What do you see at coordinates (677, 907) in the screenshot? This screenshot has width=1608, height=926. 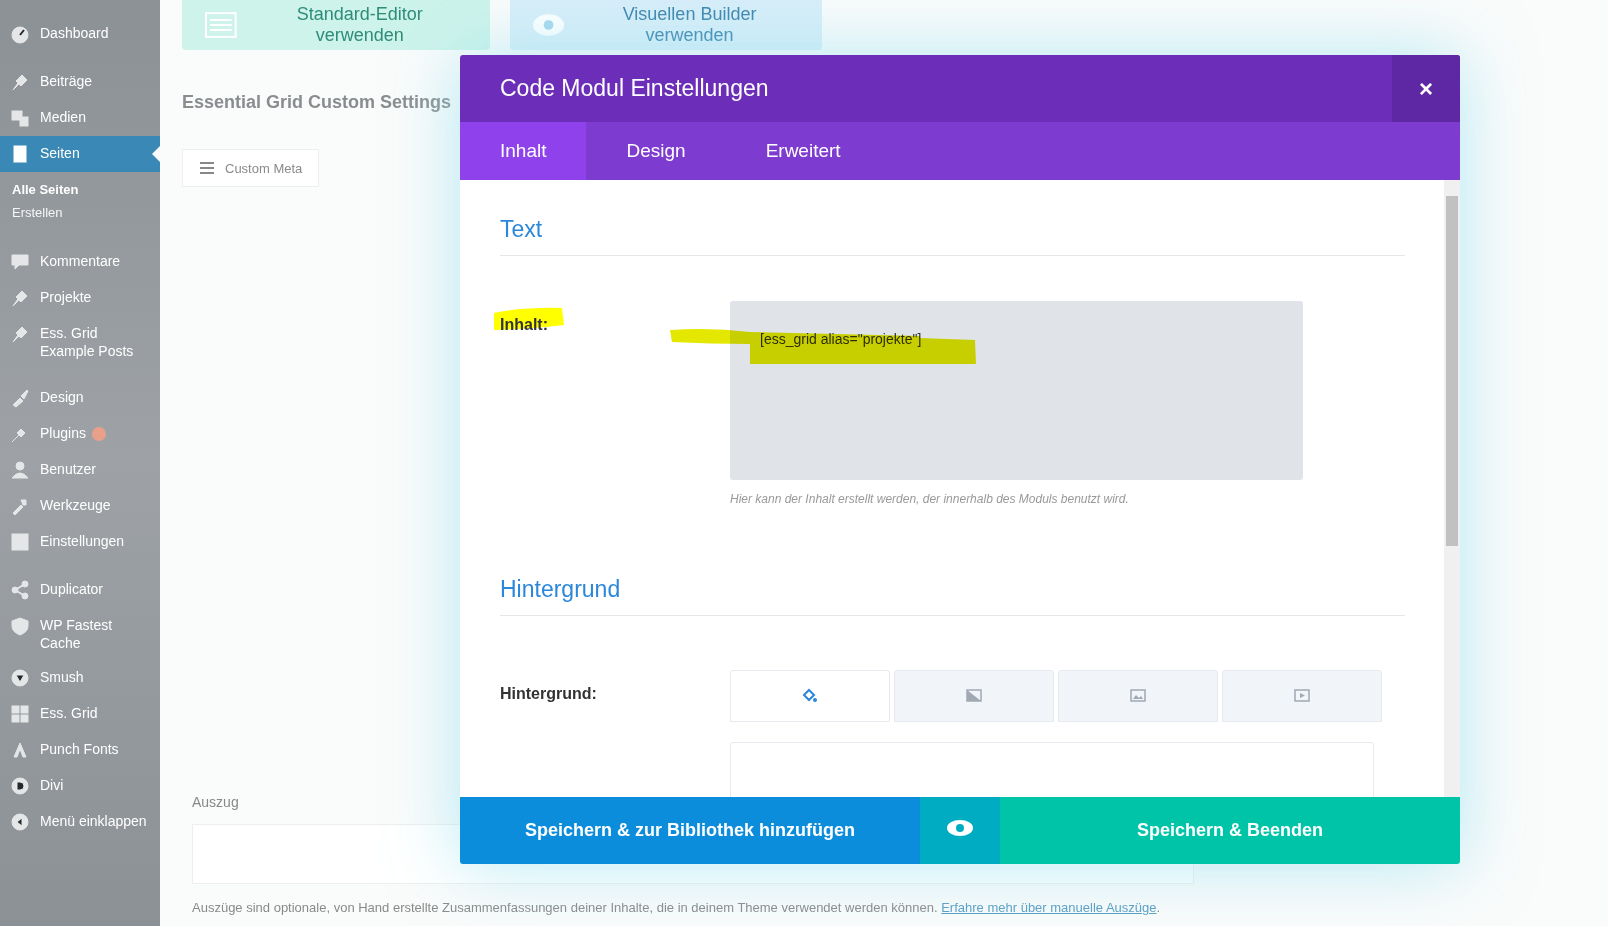 I see `excerpt-help: Auszüge sind optionale, von Hand erstellte Zusammenfassungen deiner Inhalte, die in deinem Theme verwendet werden können. Erfahre mehr über manuelle Auszüge.` at bounding box center [677, 907].